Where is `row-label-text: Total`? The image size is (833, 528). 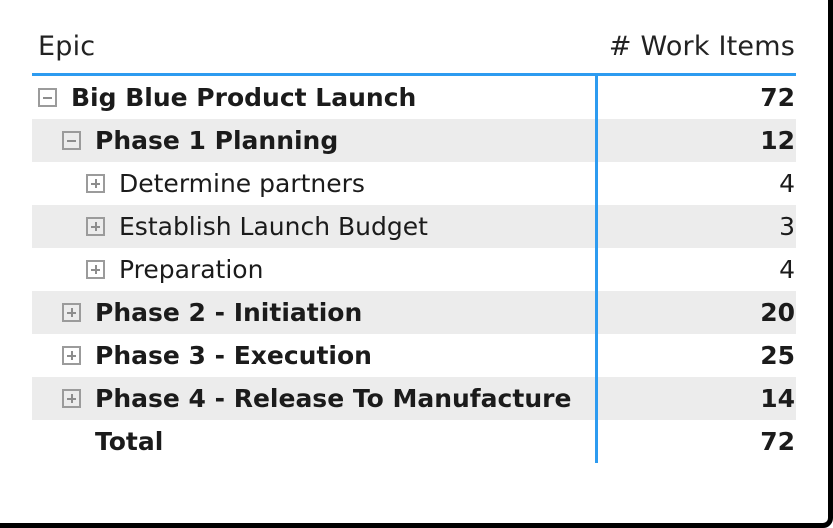
row-label-text: Total is located at coordinates (129, 441).